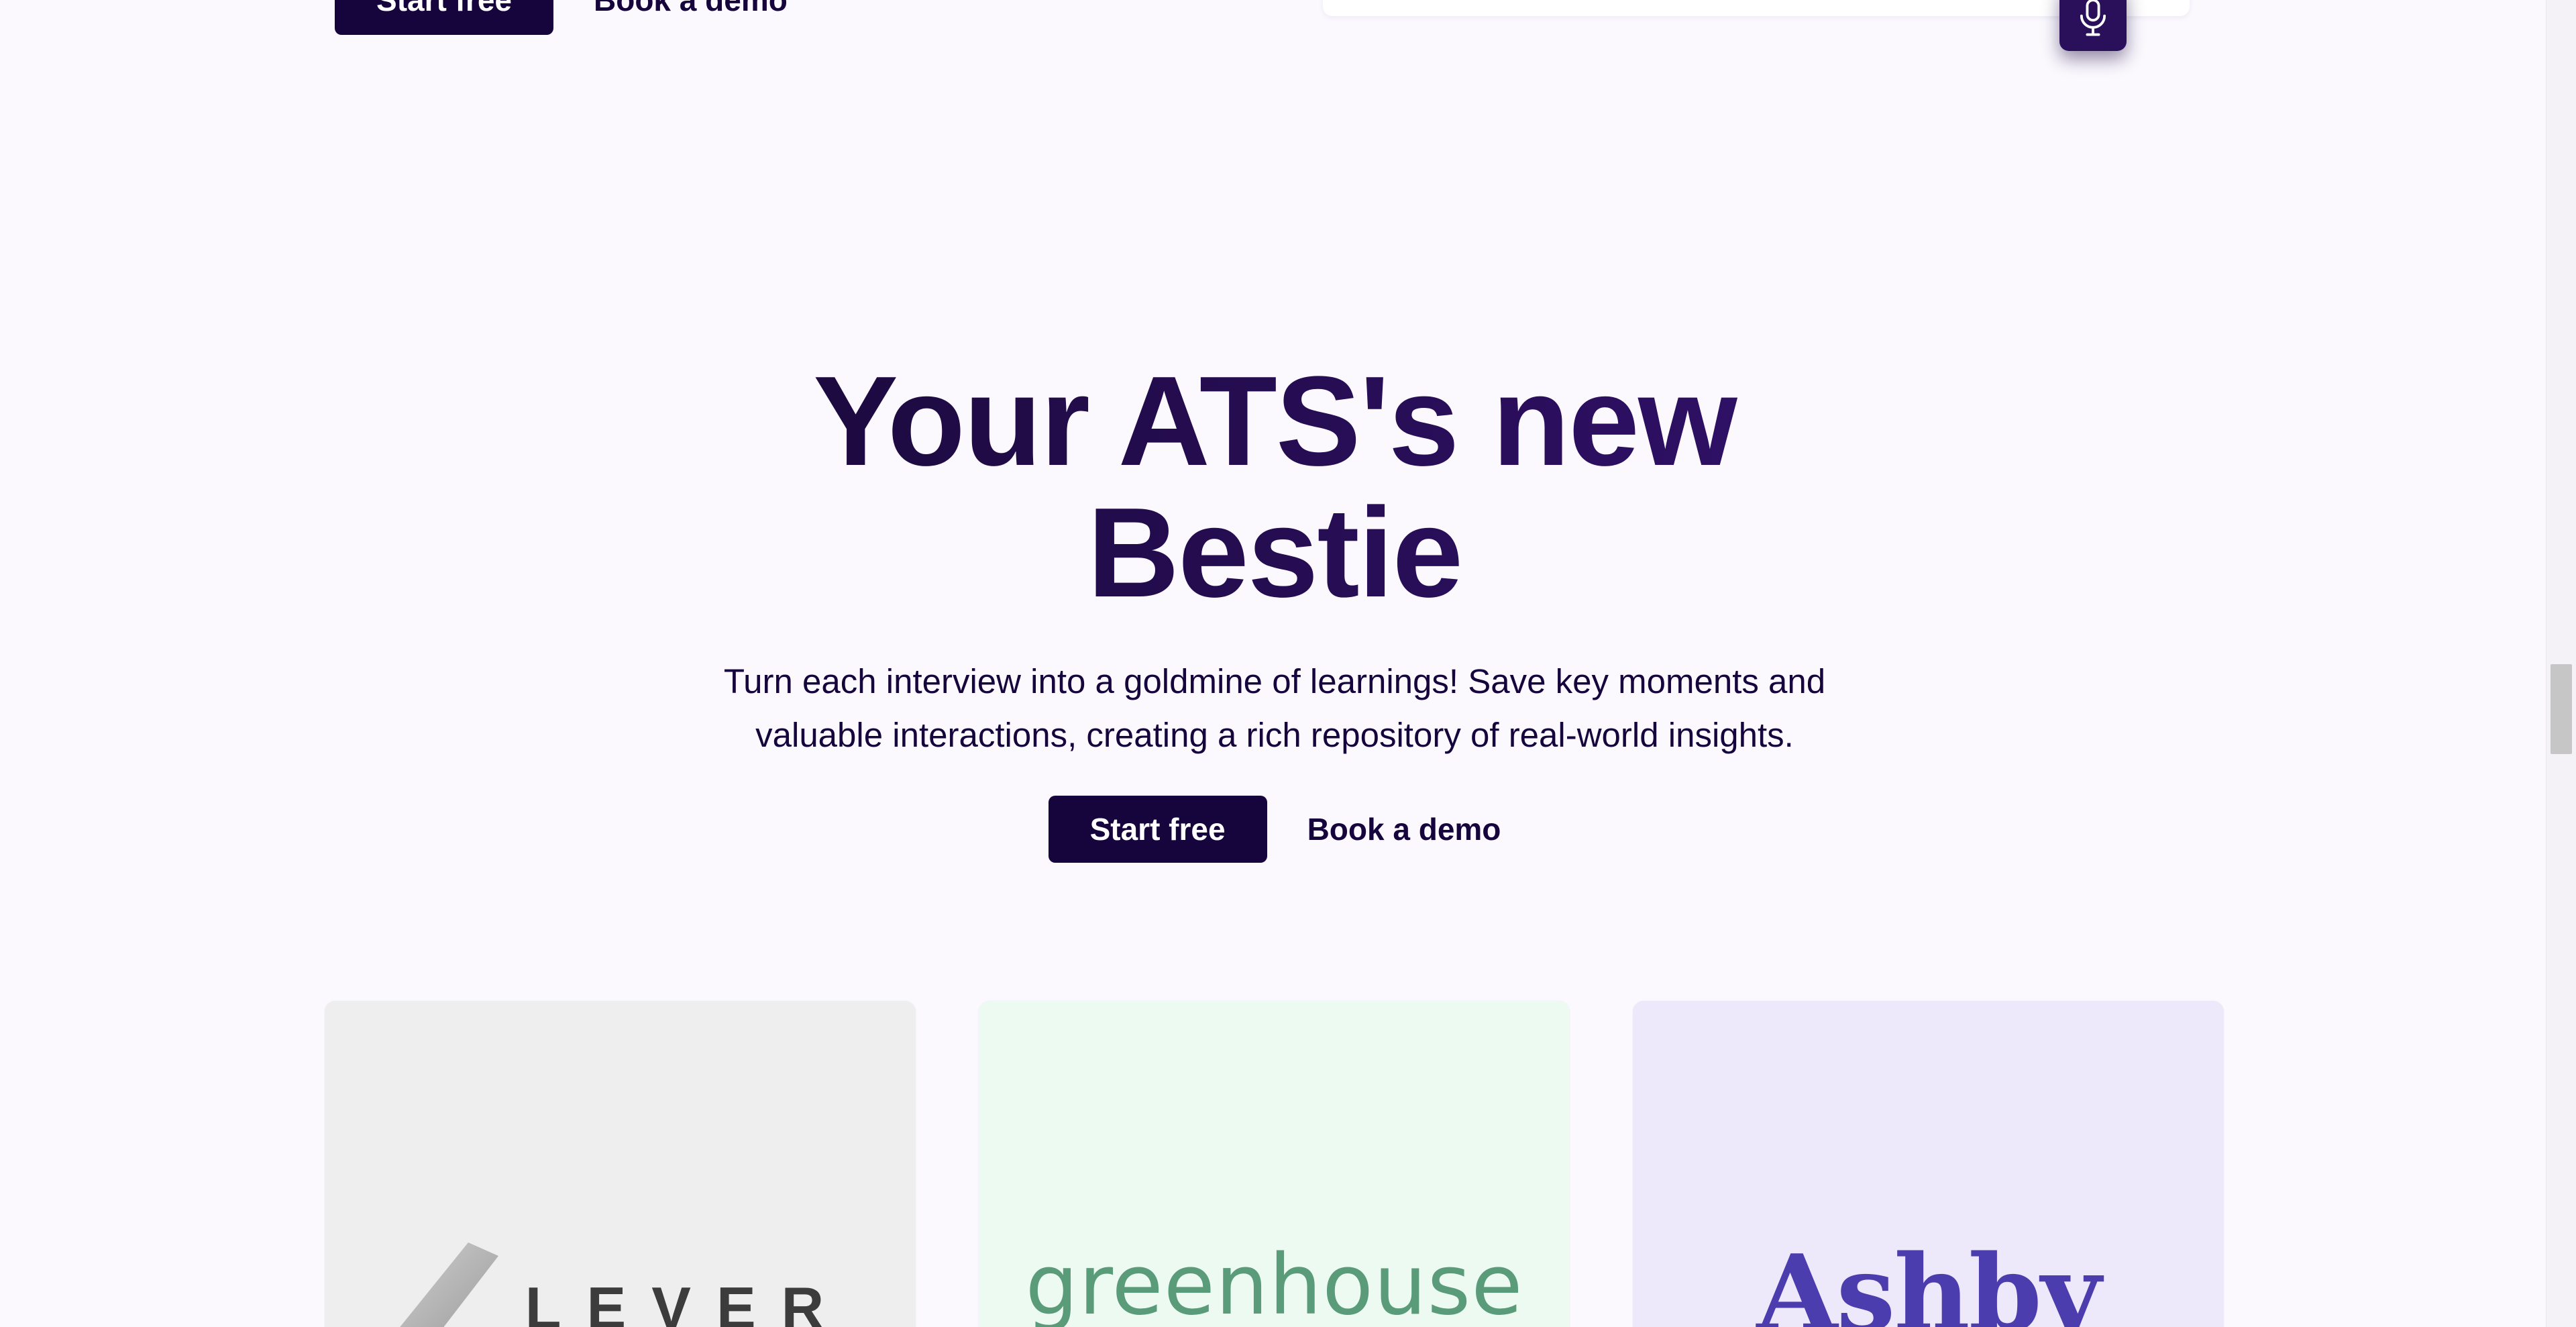 This screenshot has width=2576, height=1327. Describe the element at coordinates (620, 1164) in the screenshot. I see `lever-card: LEVER` at that location.